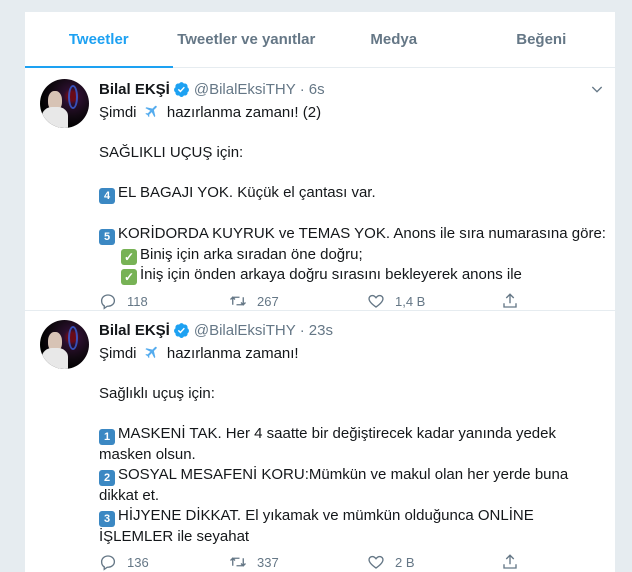  Describe the element at coordinates (247, 39) in the screenshot. I see `tab-tweets-and-replies: Tweetler ve yanıtlar` at that location.